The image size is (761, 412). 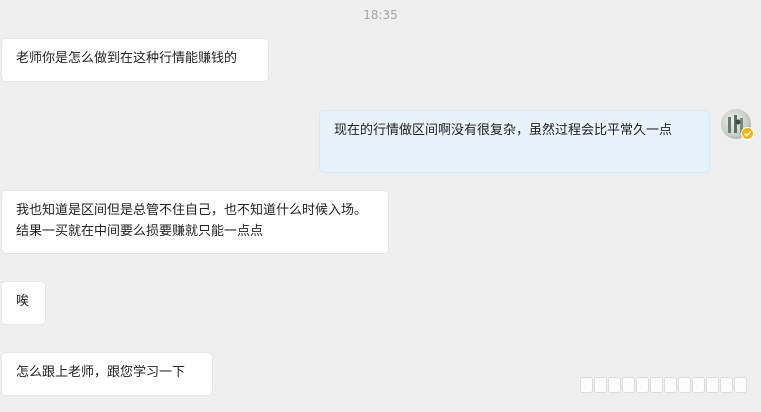 What do you see at coordinates (127, 58) in the screenshot?
I see `message-text: 老师你是怎么做到在这种行情能赚钱的` at bounding box center [127, 58].